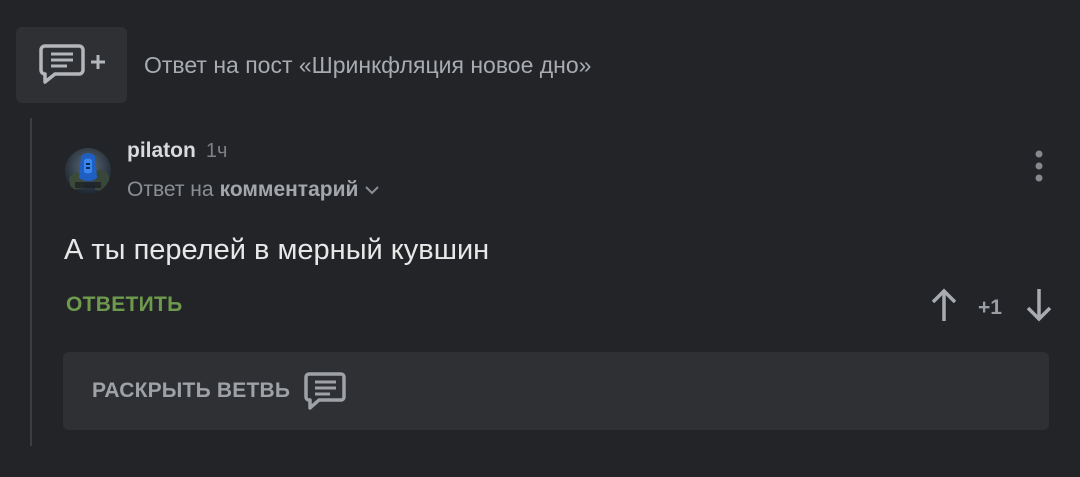  I want to click on upvote-button, so click(944, 307).